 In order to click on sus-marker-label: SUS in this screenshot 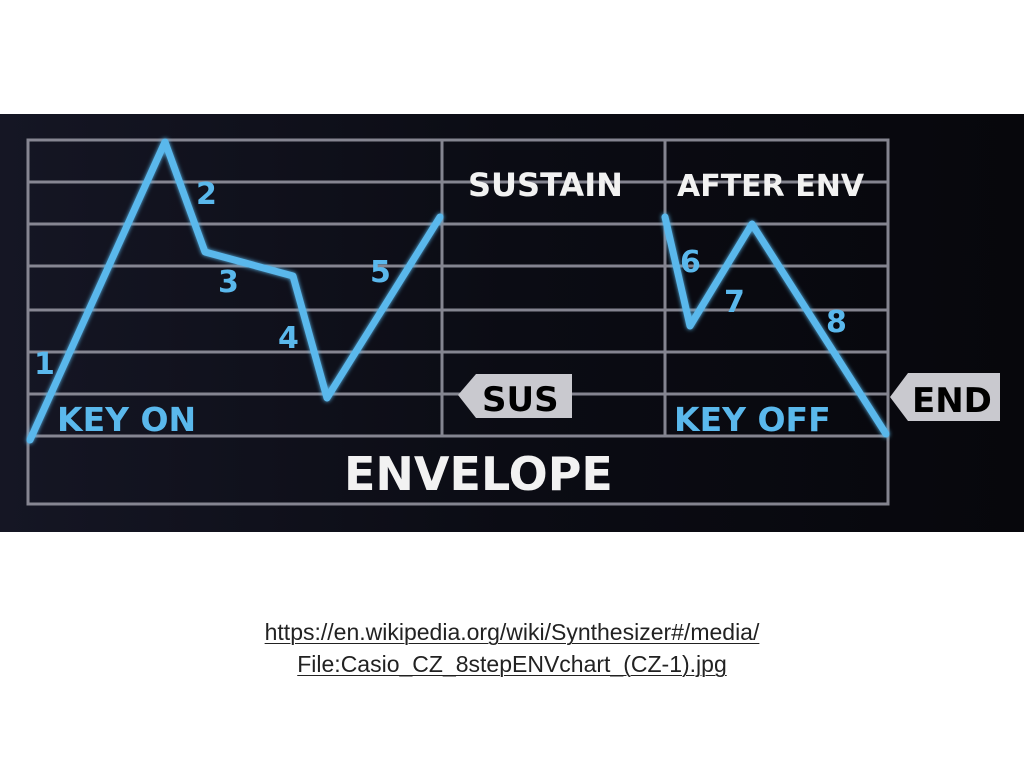, I will do `click(520, 400)`.